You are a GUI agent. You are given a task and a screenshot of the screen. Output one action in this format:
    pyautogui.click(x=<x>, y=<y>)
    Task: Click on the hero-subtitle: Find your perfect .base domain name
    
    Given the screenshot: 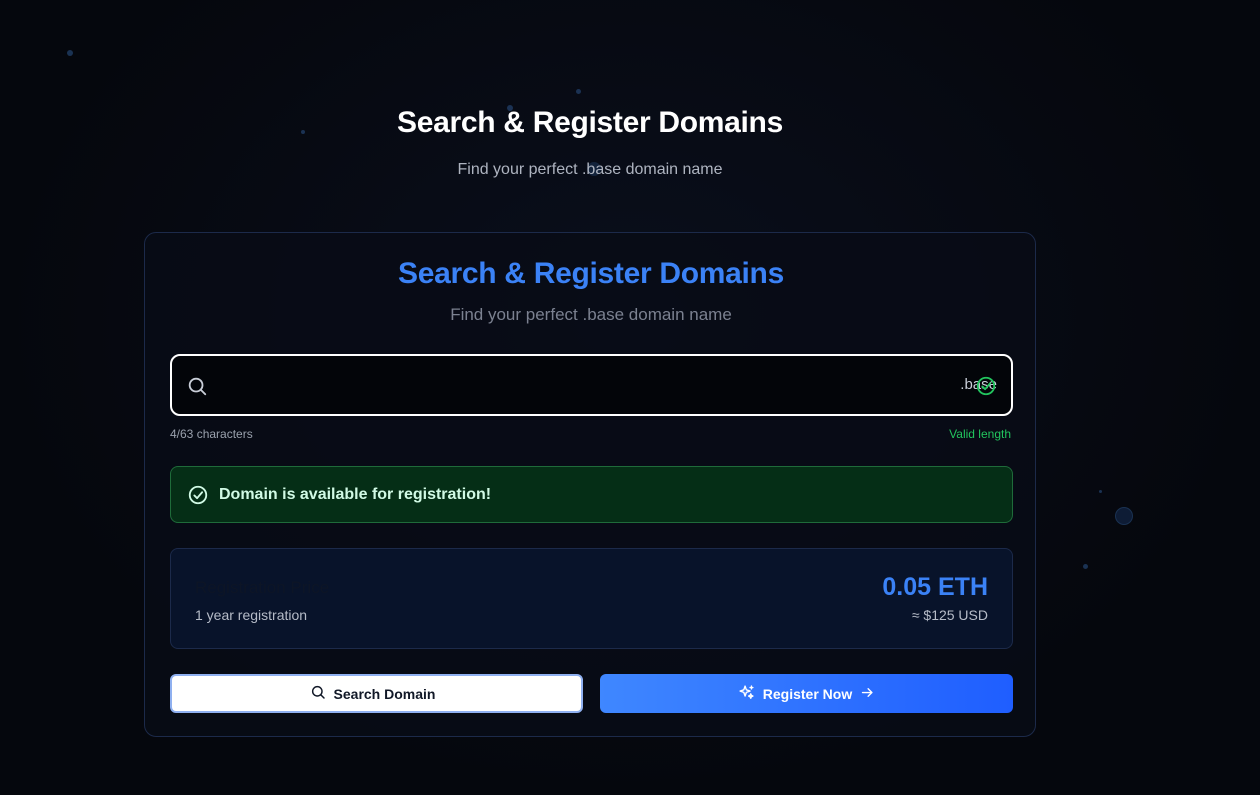 What is the action you would take?
    pyautogui.click(x=590, y=169)
    